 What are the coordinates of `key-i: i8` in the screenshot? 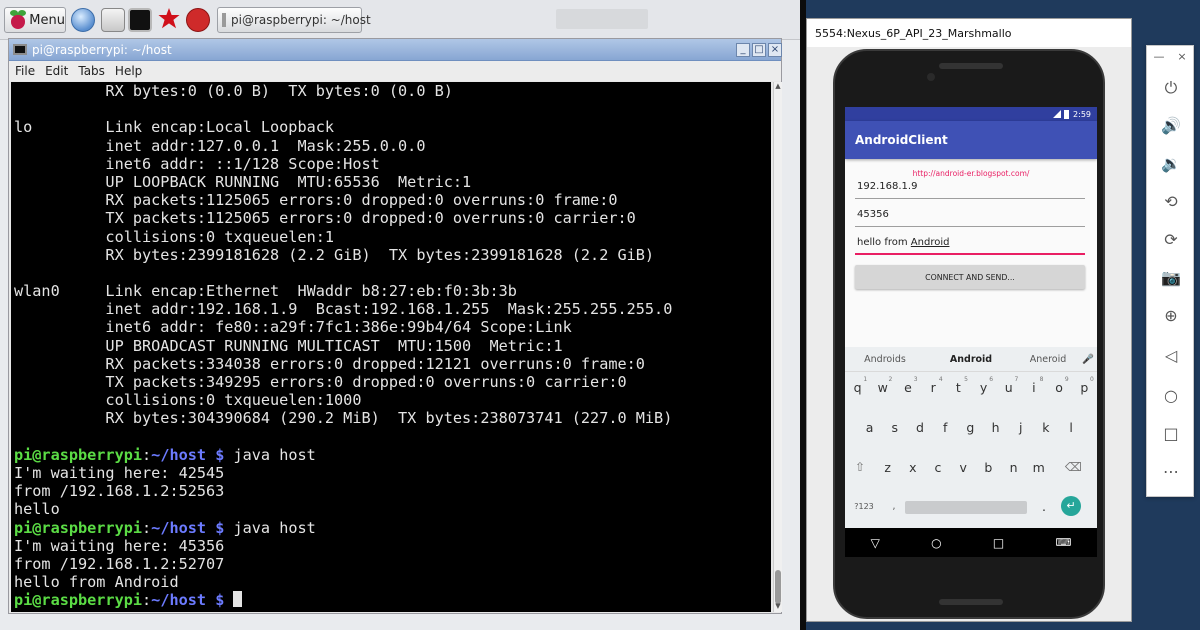 It's located at (1033, 385).